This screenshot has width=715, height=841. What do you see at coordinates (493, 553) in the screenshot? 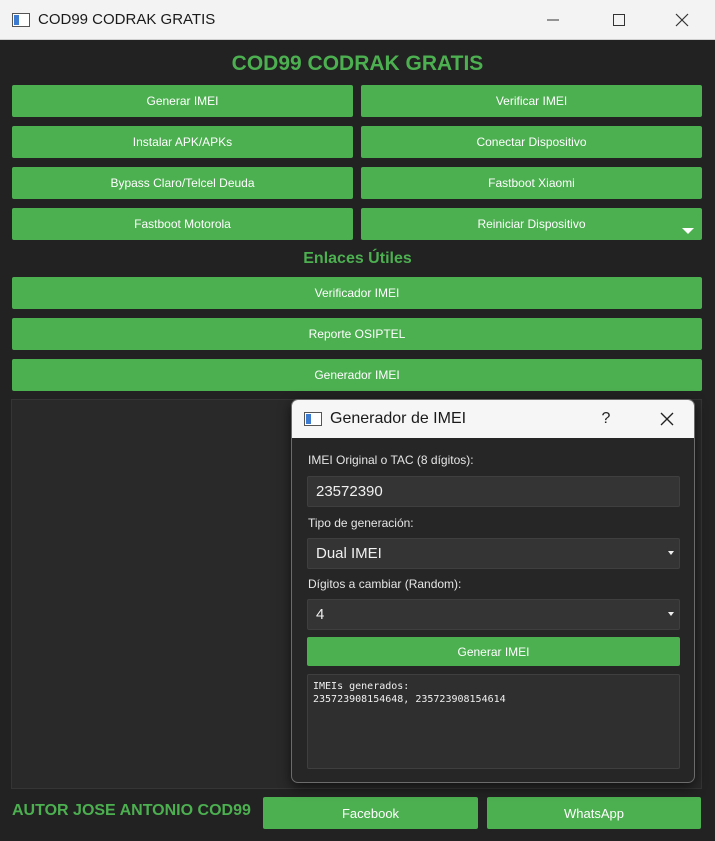
I see `type-select: Dual IMEI` at bounding box center [493, 553].